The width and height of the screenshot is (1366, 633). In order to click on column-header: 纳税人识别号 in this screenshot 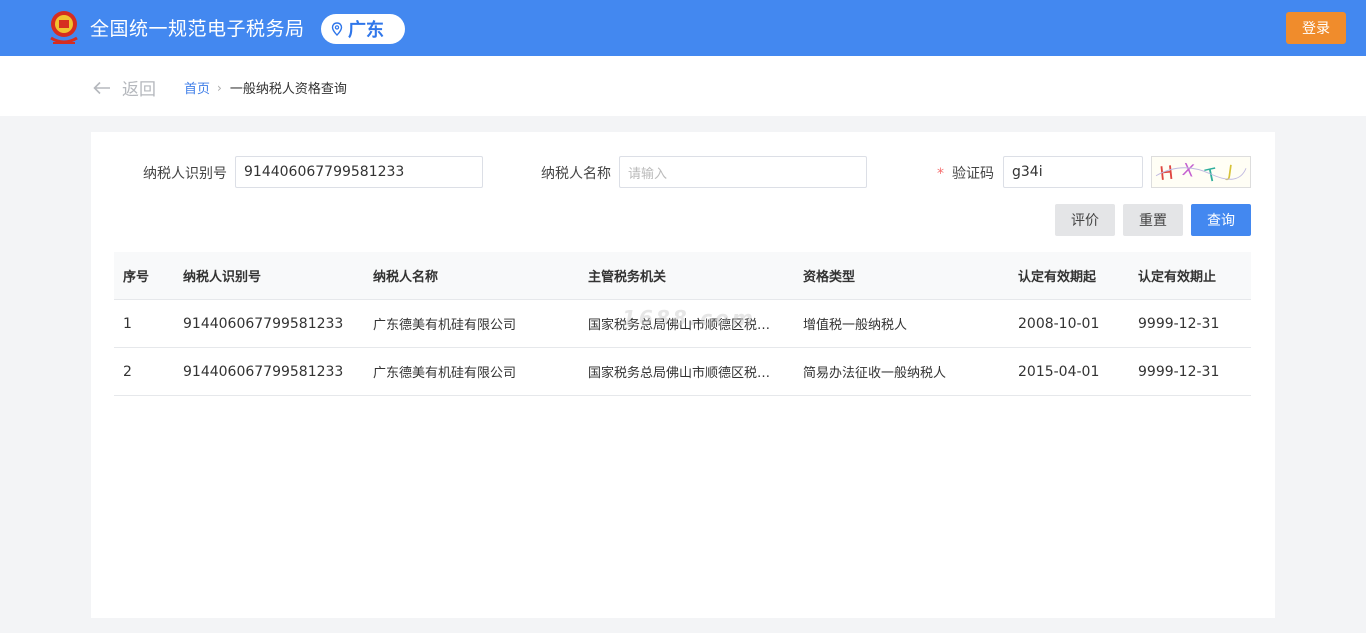, I will do `click(222, 277)`.